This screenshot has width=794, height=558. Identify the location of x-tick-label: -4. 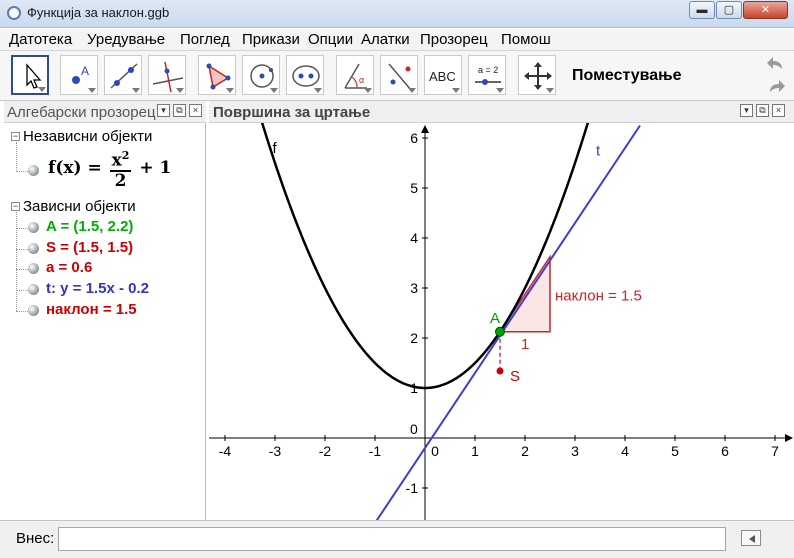
(225, 451).